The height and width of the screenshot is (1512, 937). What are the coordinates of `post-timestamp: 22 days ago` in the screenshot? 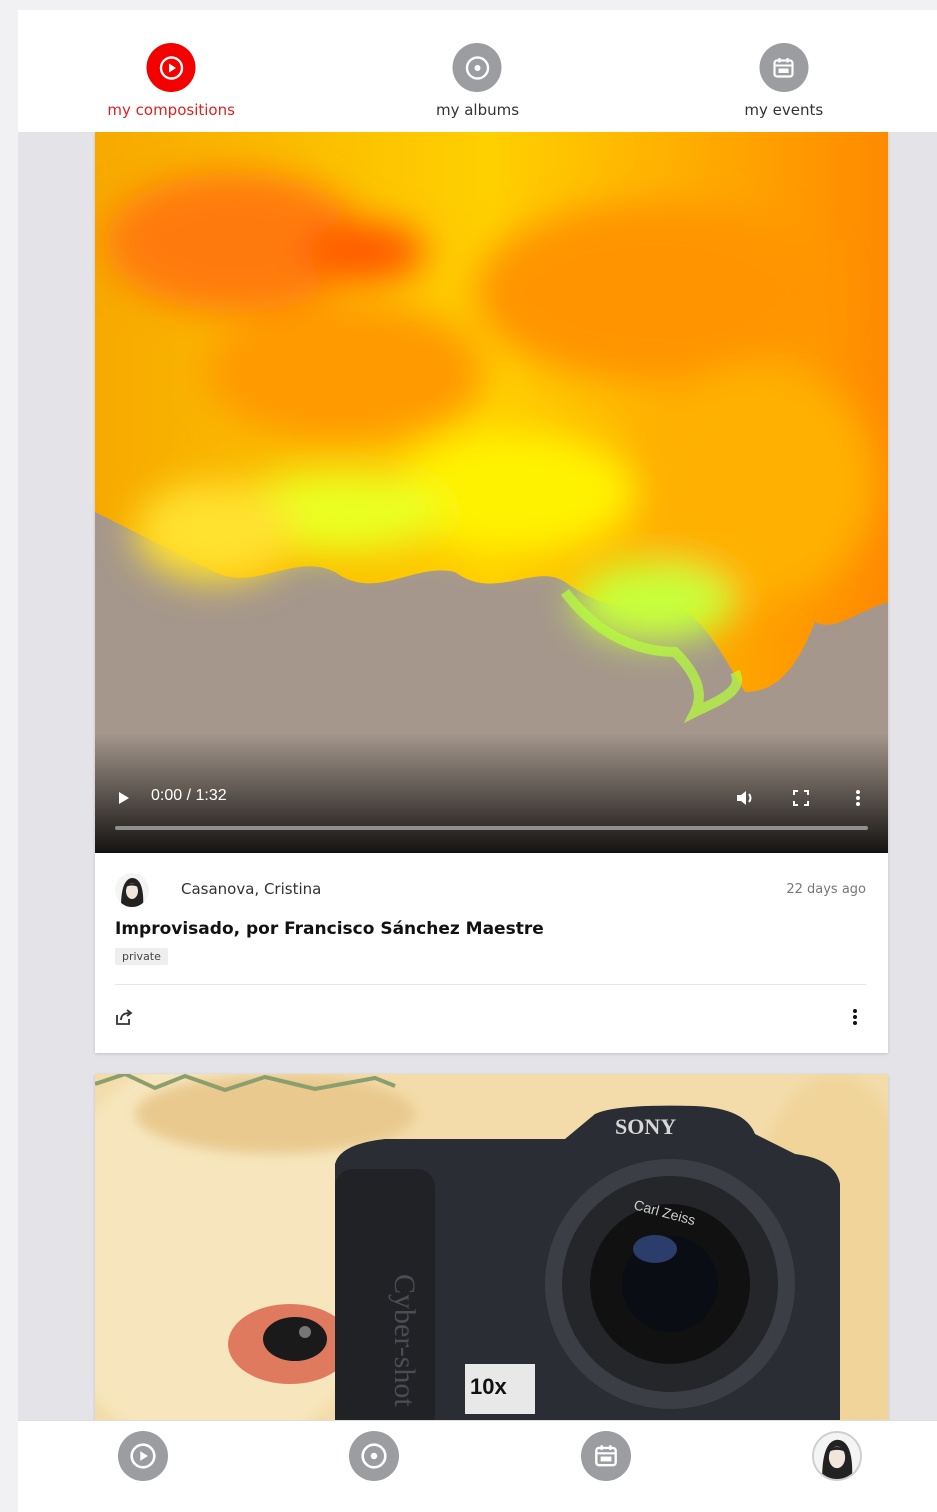 It's located at (826, 889).